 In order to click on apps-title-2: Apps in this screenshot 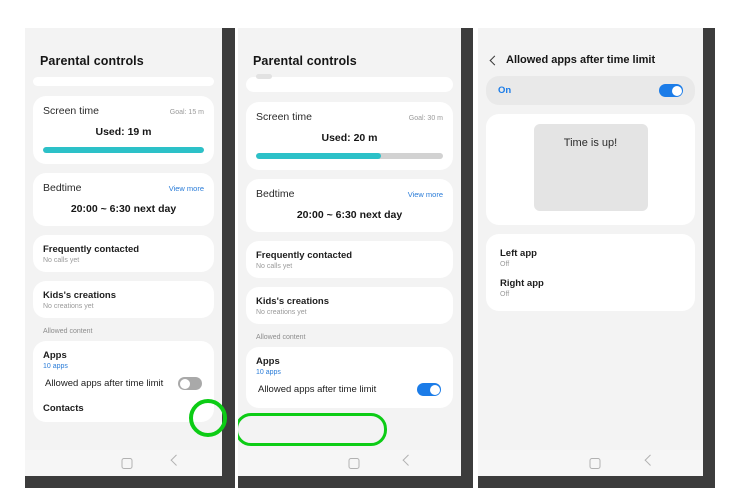, I will do `click(268, 361)`.